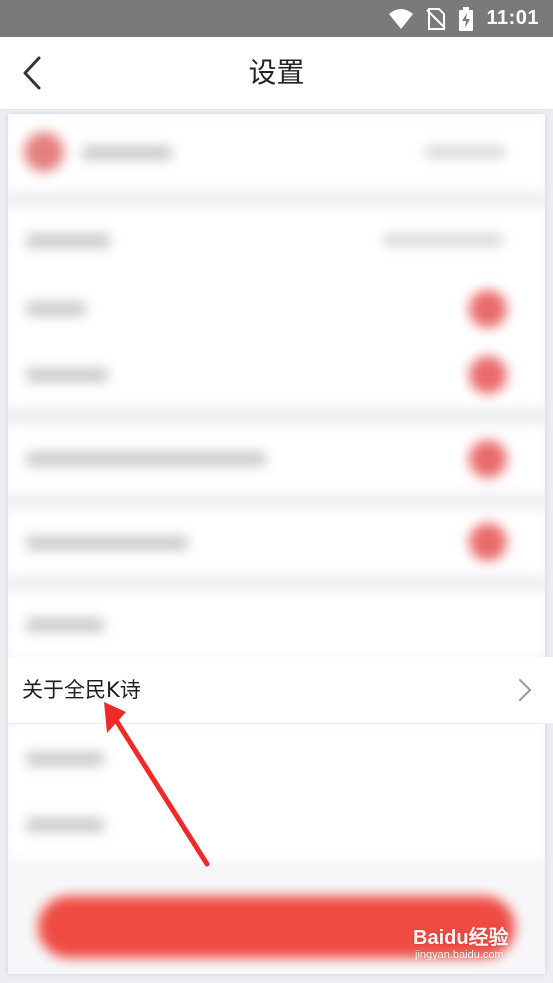  I want to click on avatar, so click(44, 152).